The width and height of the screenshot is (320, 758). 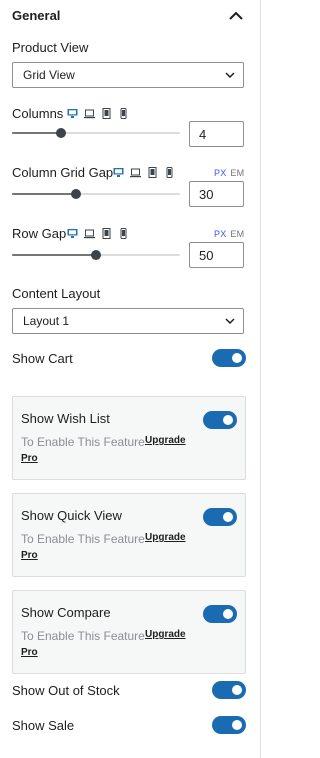 What do you see at coordinates (66, 690) in the screenshot?
I see `show-out-of-stock-label: Show Out of Stock` at bounding box center [66, 690].